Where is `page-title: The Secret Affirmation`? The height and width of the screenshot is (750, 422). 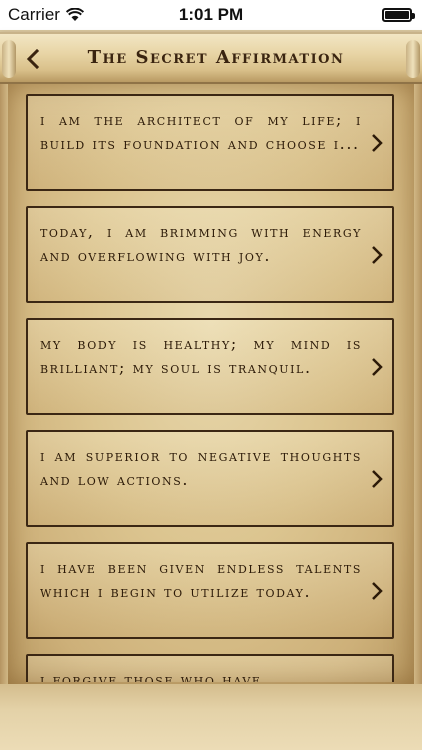
page-title: The Secret Affirmation is located at coordinates (216, 57).